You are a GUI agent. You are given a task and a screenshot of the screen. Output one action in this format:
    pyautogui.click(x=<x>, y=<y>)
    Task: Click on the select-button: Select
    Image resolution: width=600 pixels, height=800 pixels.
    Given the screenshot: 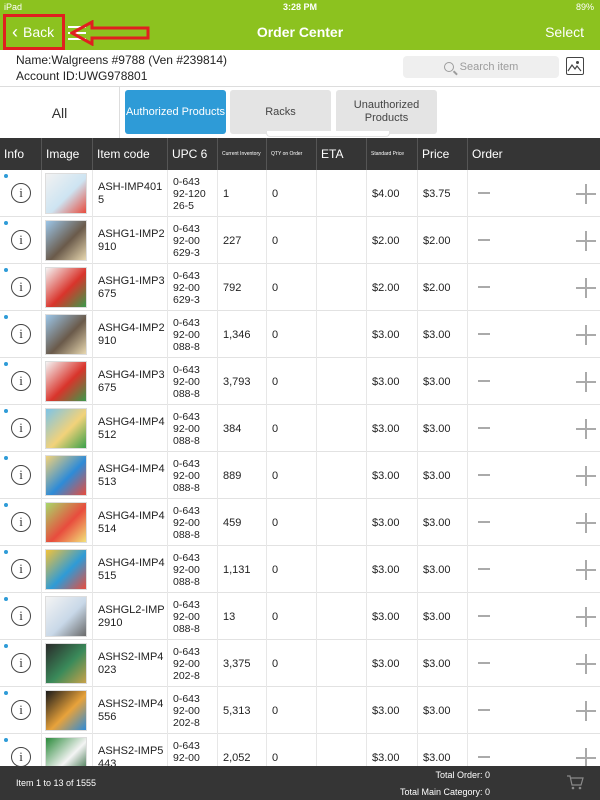 What is the action you would take?
    pyautogui.click(x=564, y=32)
    